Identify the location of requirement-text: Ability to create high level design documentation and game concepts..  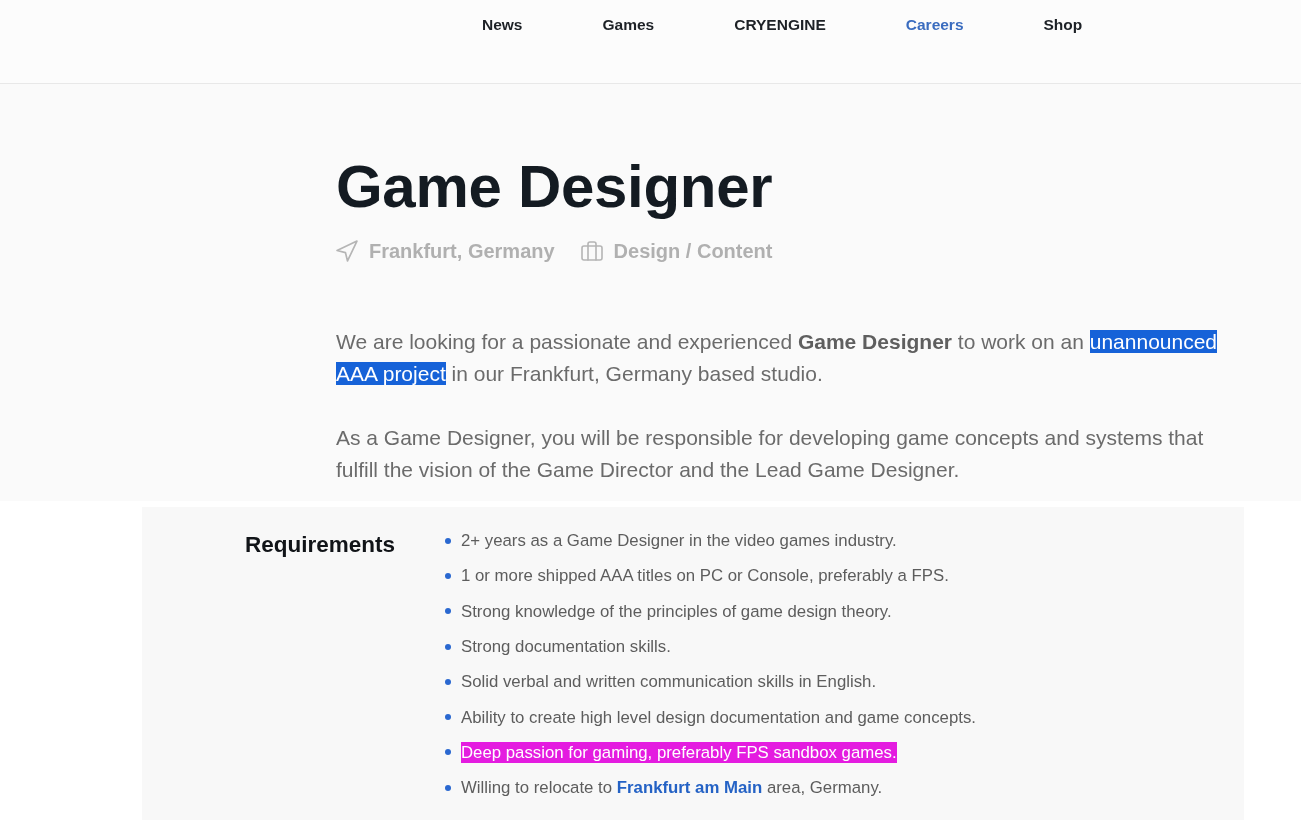
(718, 717).